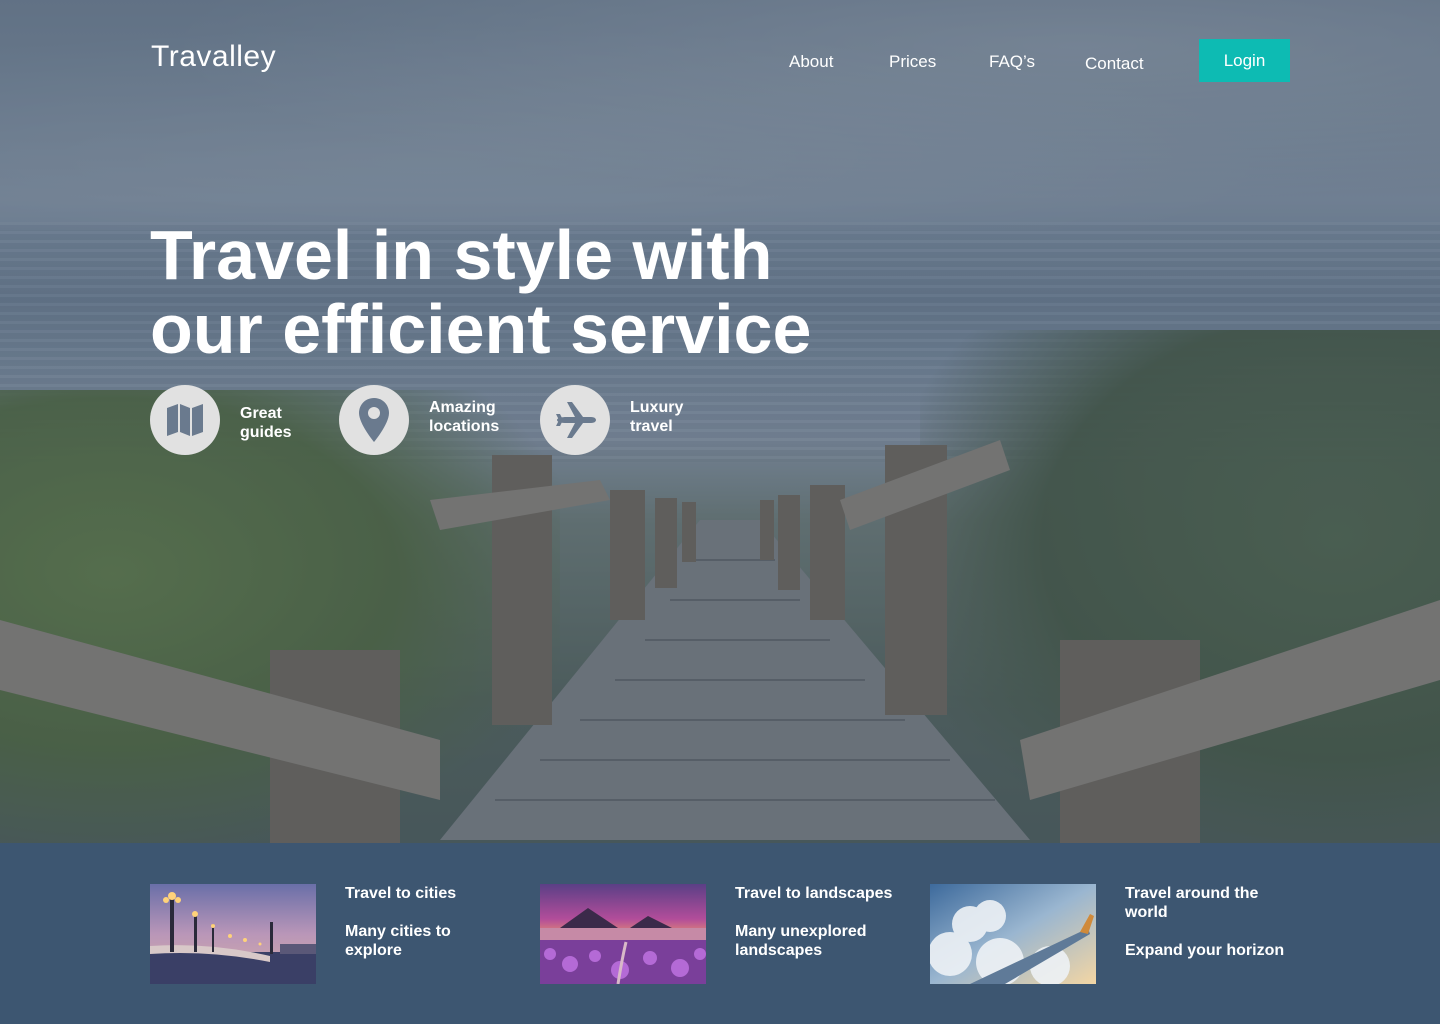  I want to click on hero-headline-line2: our efficient service, so click(481, 329).